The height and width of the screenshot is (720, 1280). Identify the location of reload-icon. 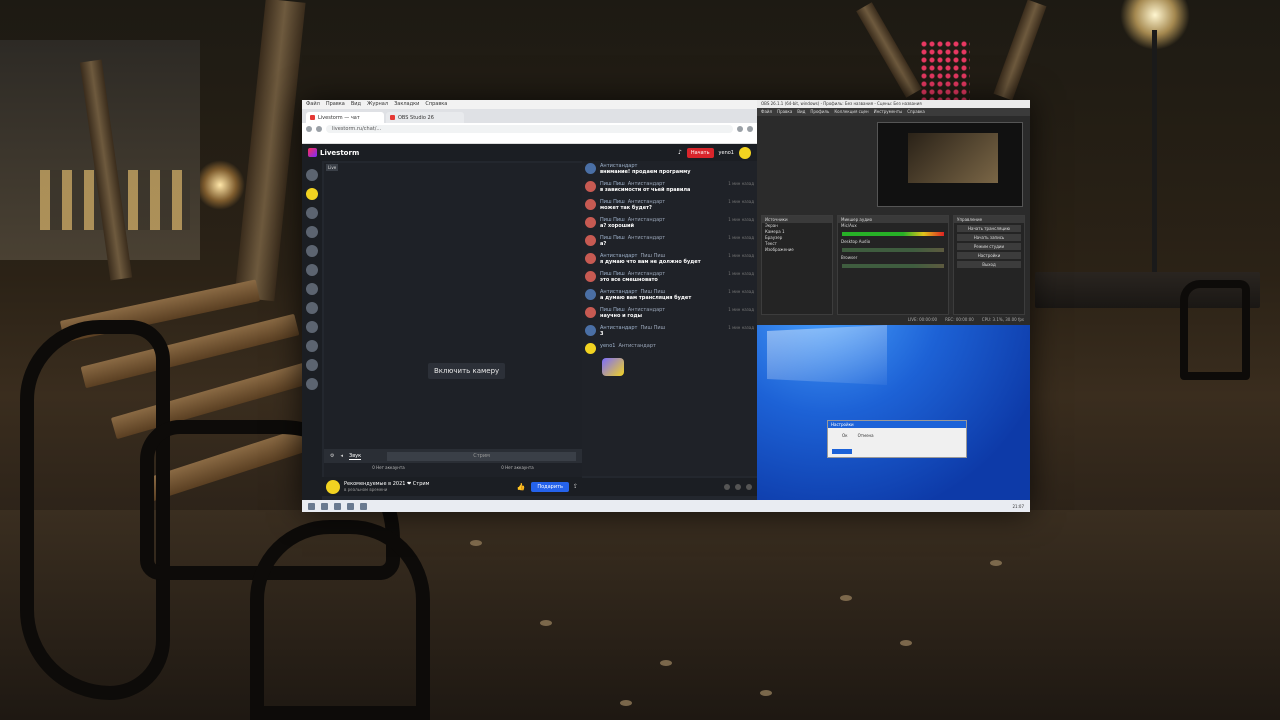
(319, 129).